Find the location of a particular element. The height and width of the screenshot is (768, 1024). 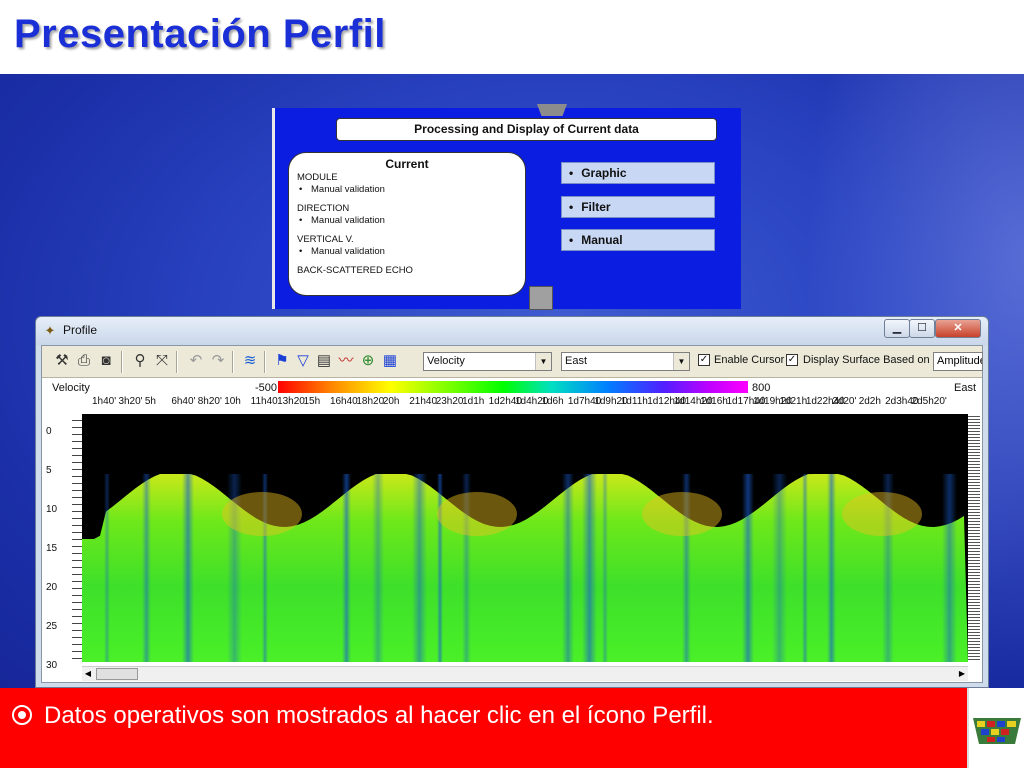

depth-label: 25 is located at coordinates (52, 626).